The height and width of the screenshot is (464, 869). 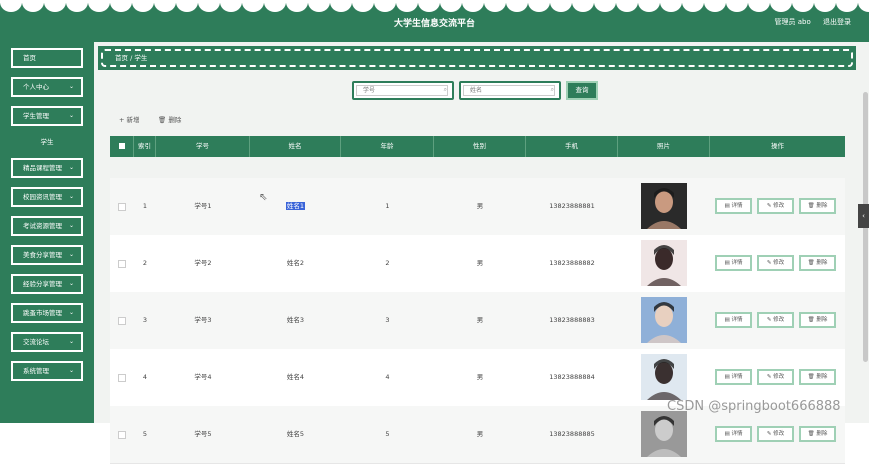 I want to click on sidebar-item-campus-news: 校园资讯管理 ⌄, so click(x=47, y=197).